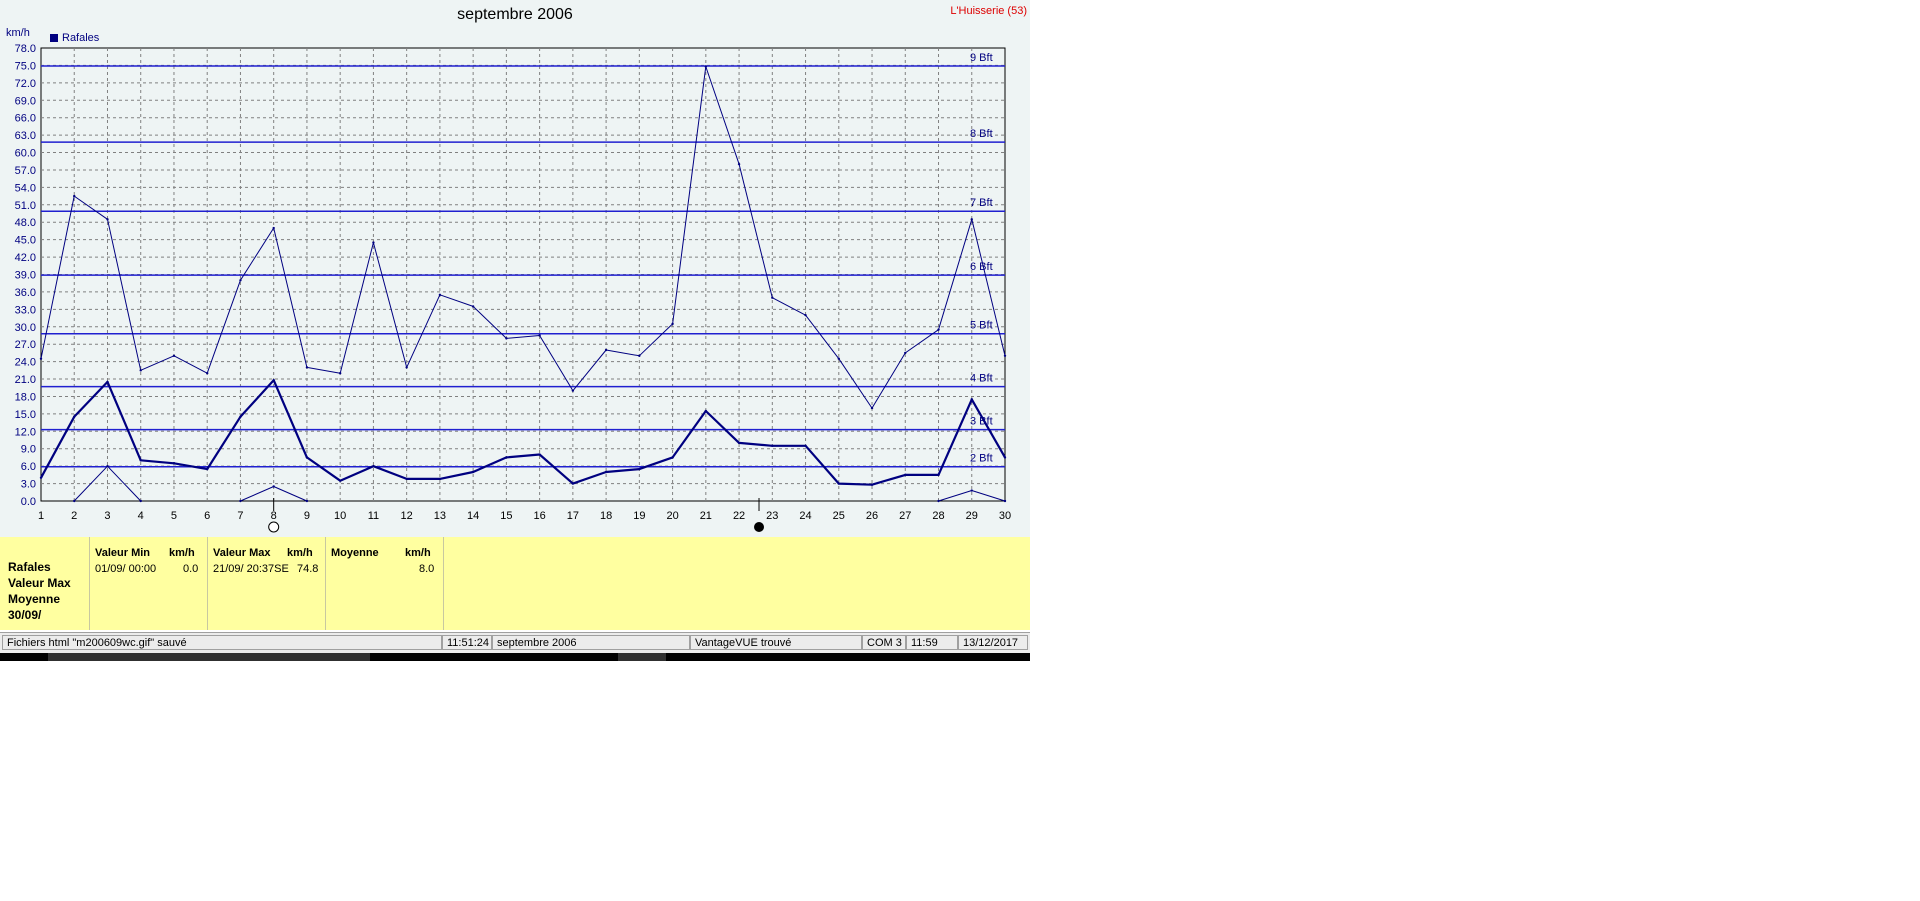  What do you see at coordinates (884, 642) in the screenshot?
I see `status-port: COM 3` at bounding box center [884, 642].